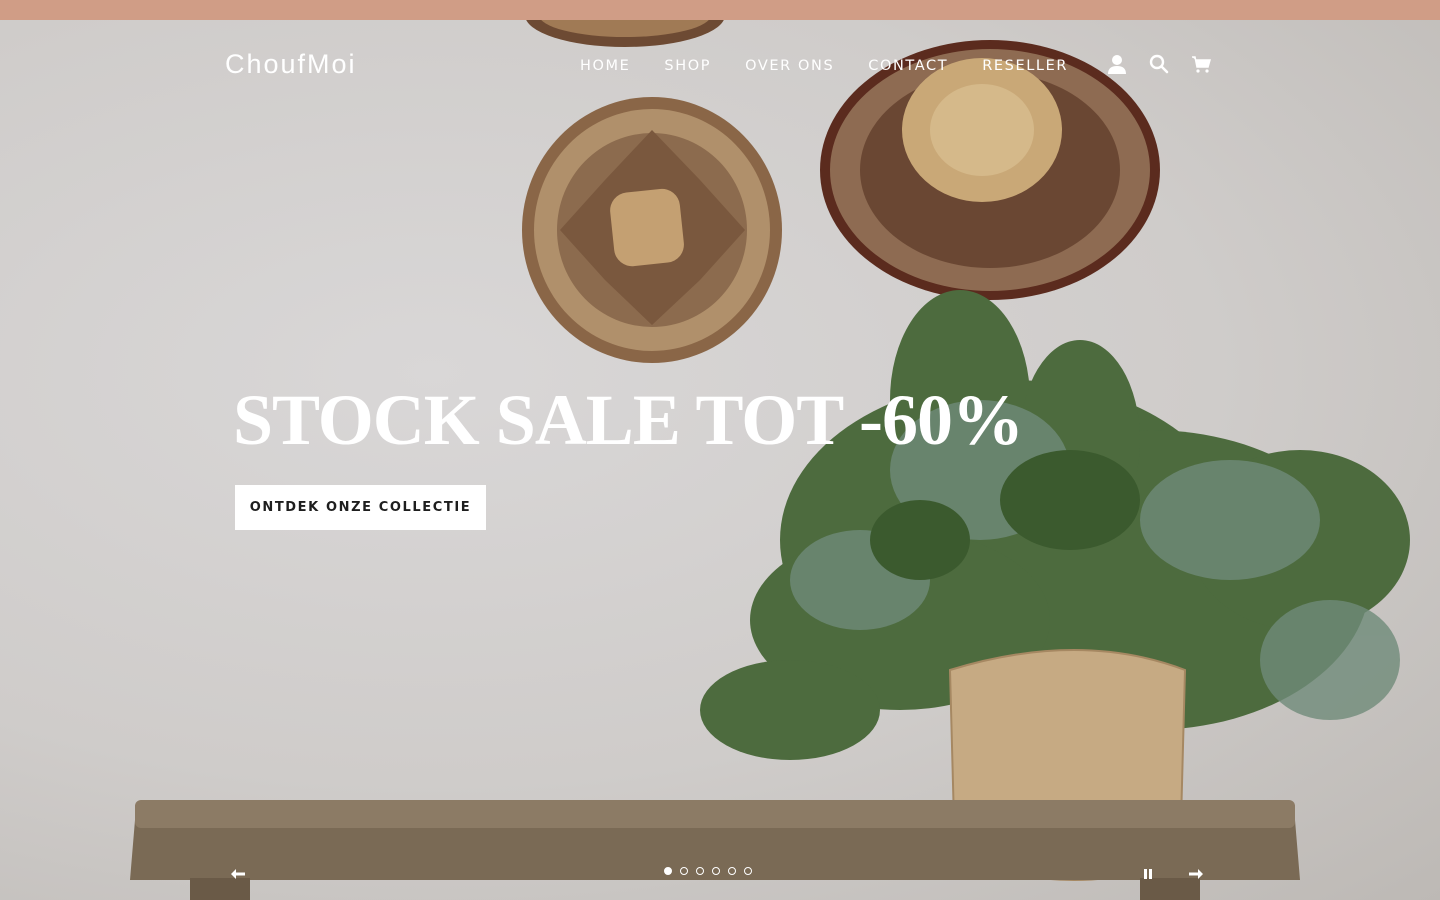  I want to click on header-icons, so click(1159, 64).